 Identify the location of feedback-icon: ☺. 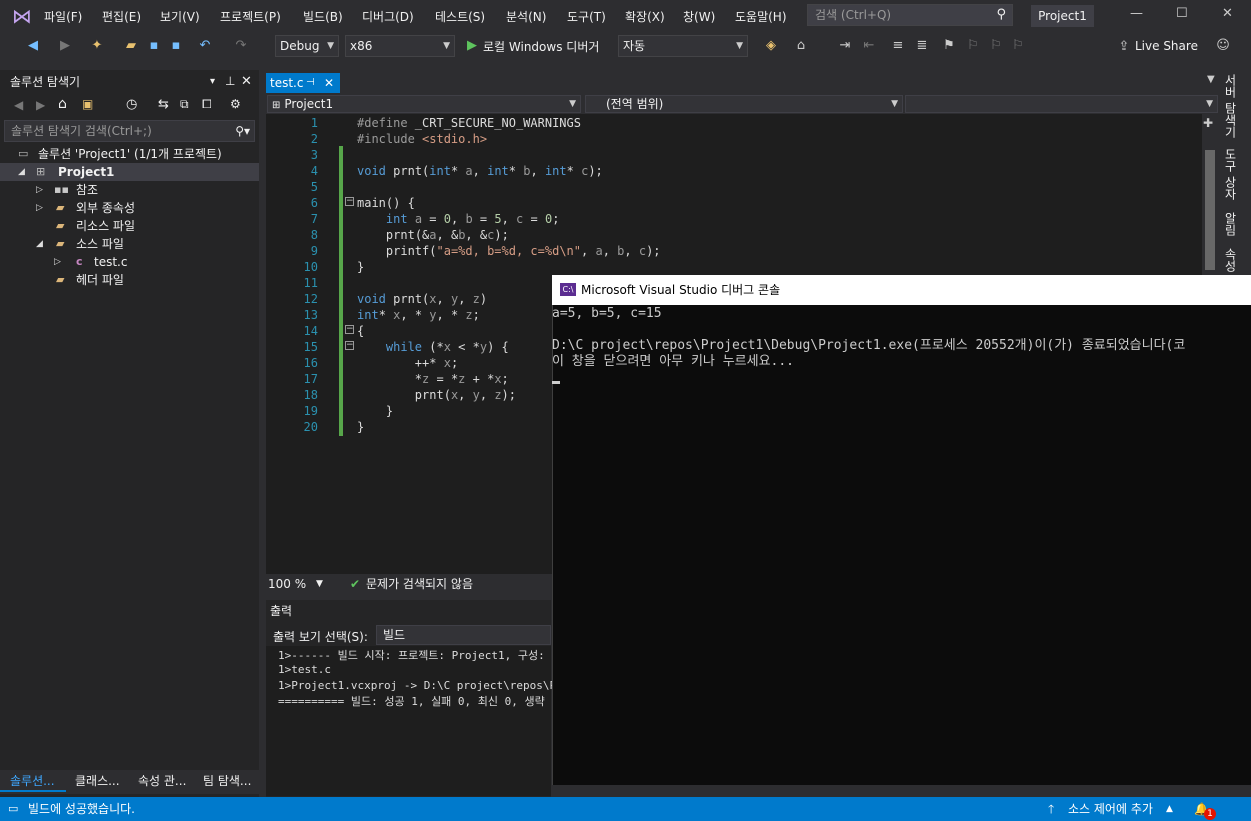
(1223, 46).